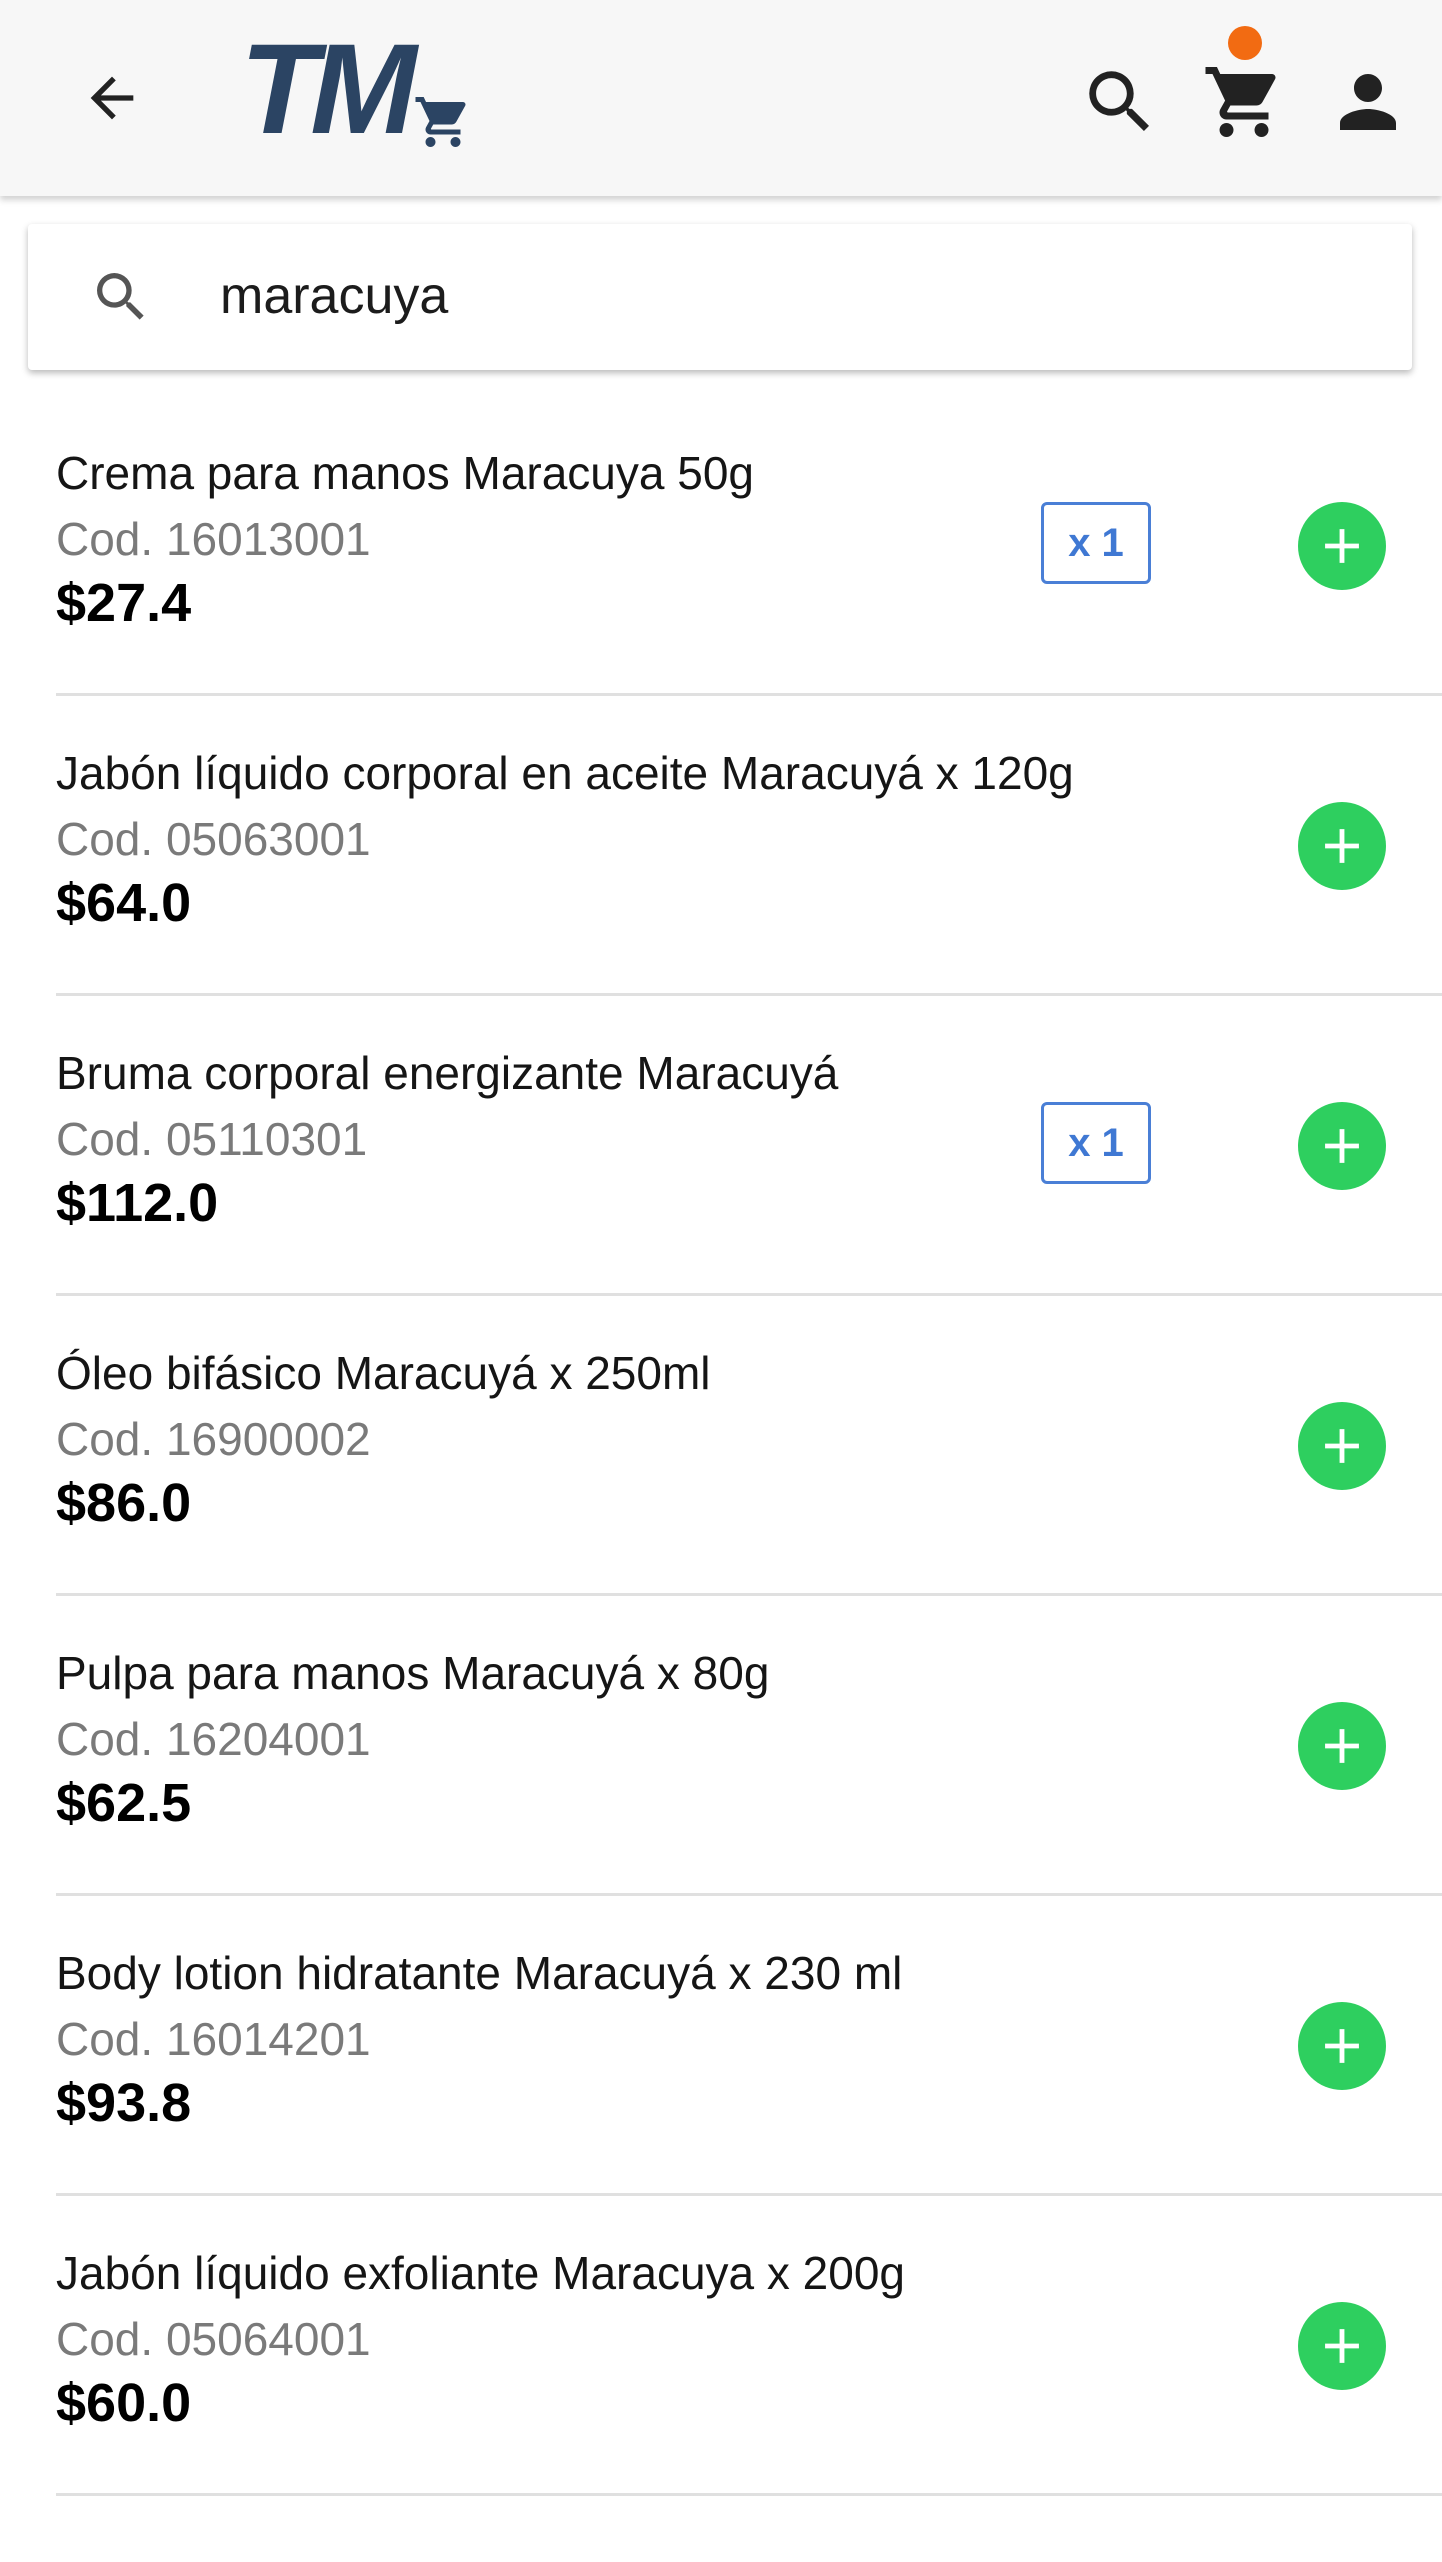  I want to click on product-code: Cod. 05110301, so click(212, 1139).